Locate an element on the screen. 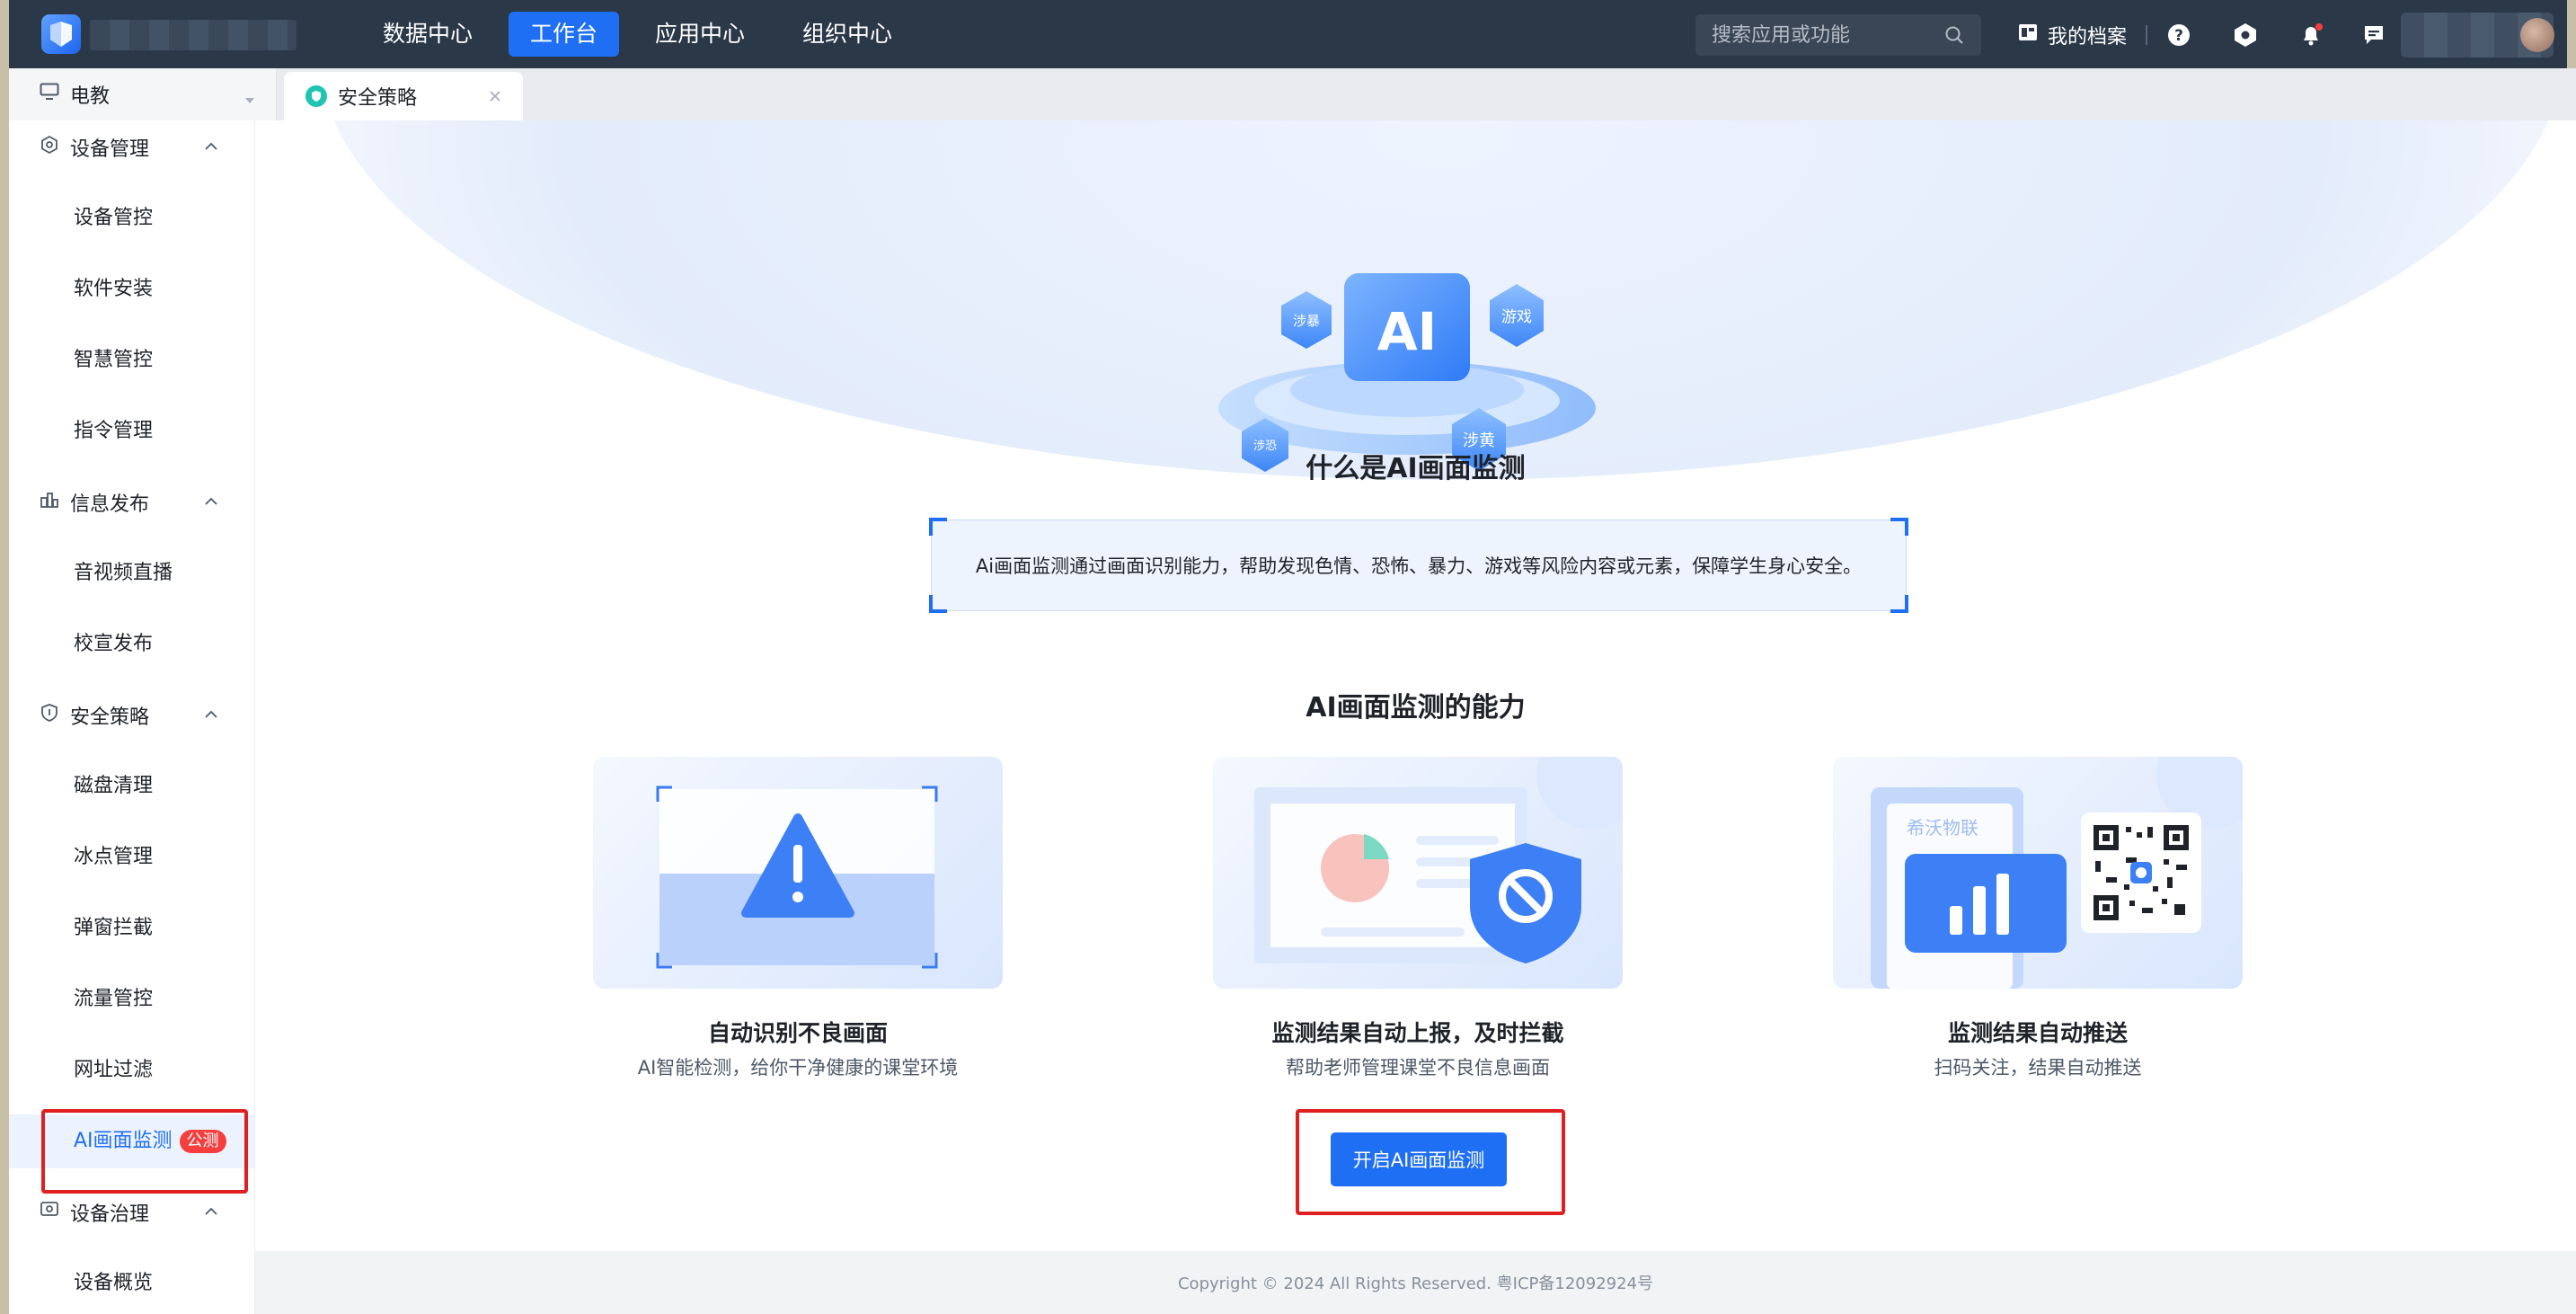 This screenshot has height=1314, width=2576. nav-org-center: 组织中心 is located at coordinates (847, 35).